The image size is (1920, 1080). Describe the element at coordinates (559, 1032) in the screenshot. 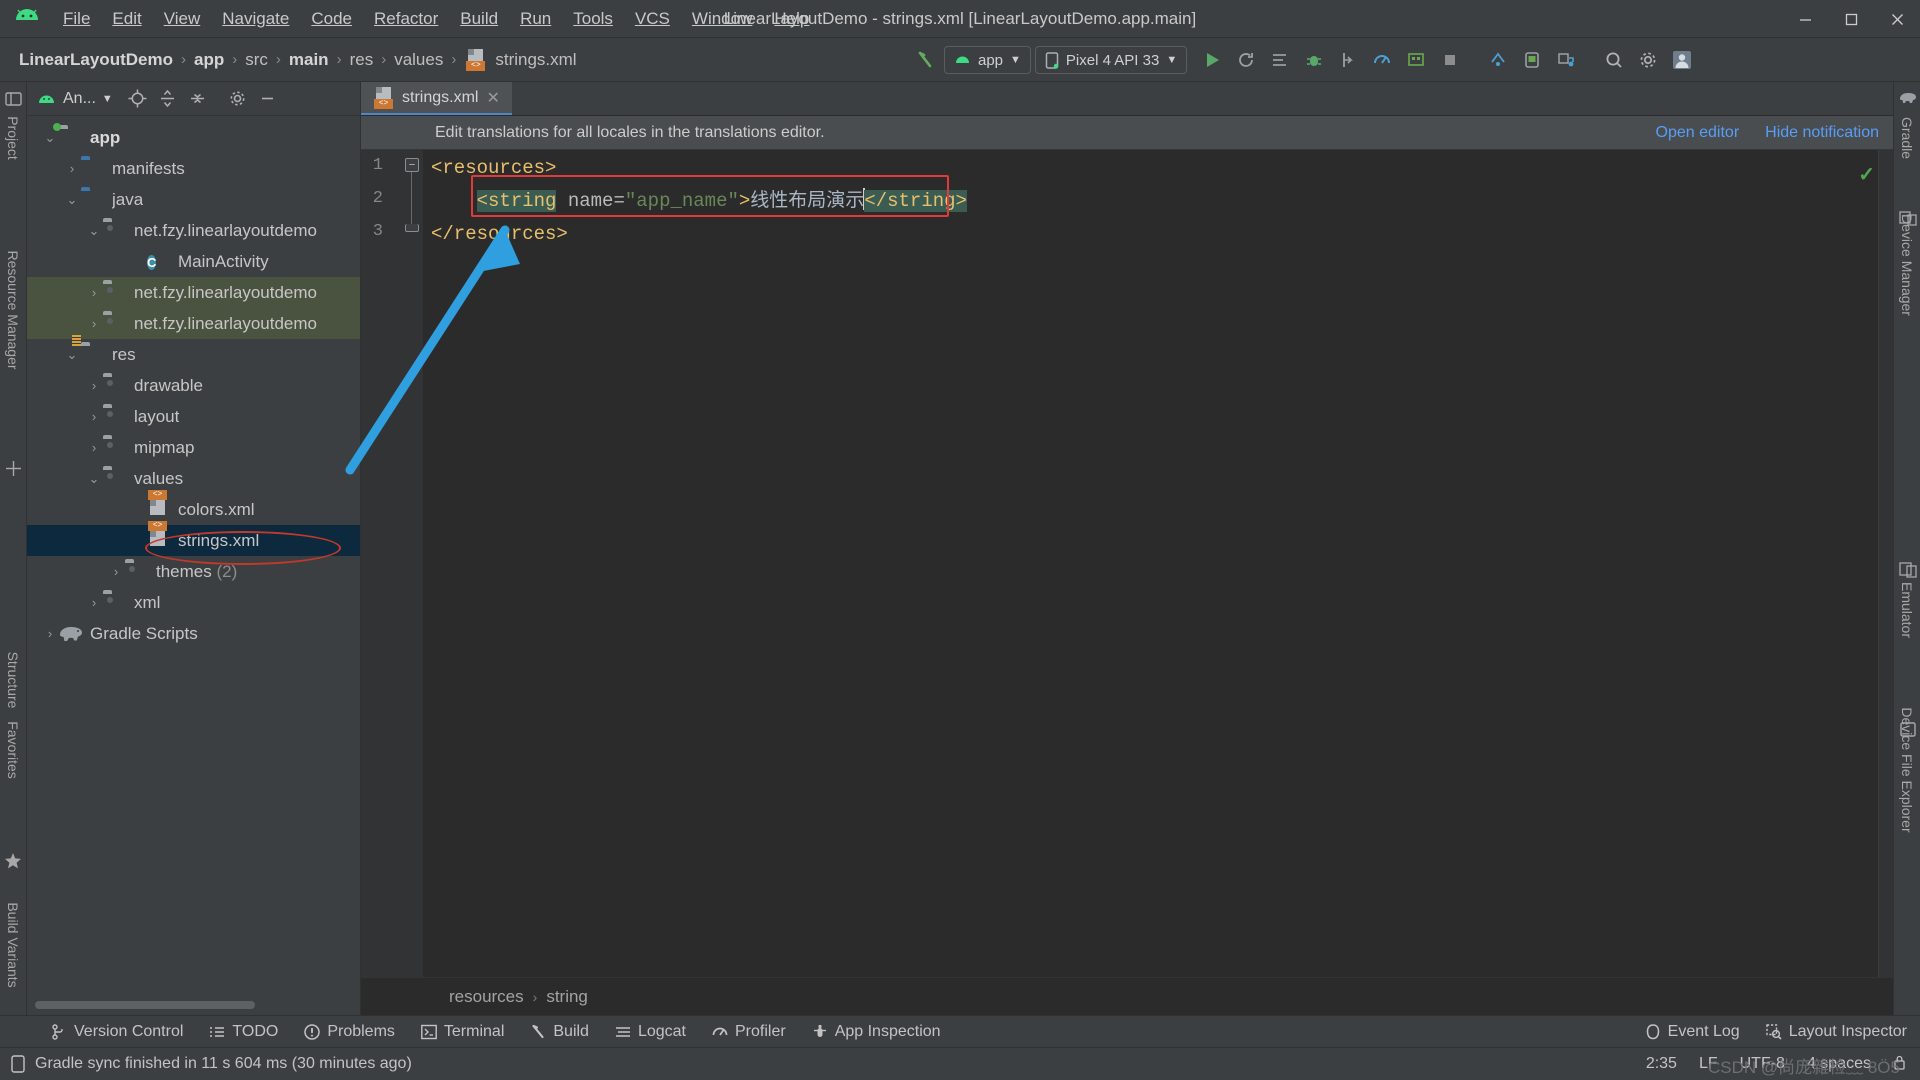

I see `tool-window-build: Build` at that location.